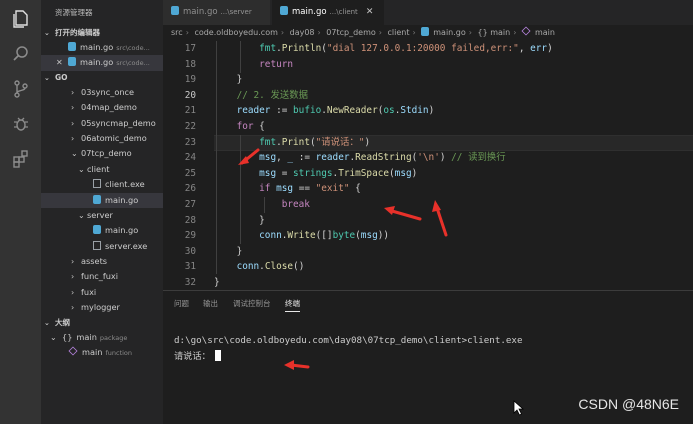 Image resolution: width=693 pixels, height=424 pixels. I want to click on tree-folder: ⌄ client, so click(102, 169).